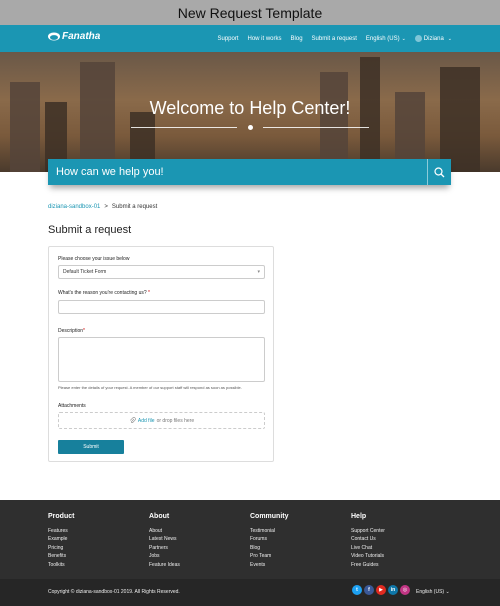 This screenshot has width=500, height=606. Describe the element at coordinates (94, 259) in the screenshot. I see `issue-label: Please choose your issue below` at that location.